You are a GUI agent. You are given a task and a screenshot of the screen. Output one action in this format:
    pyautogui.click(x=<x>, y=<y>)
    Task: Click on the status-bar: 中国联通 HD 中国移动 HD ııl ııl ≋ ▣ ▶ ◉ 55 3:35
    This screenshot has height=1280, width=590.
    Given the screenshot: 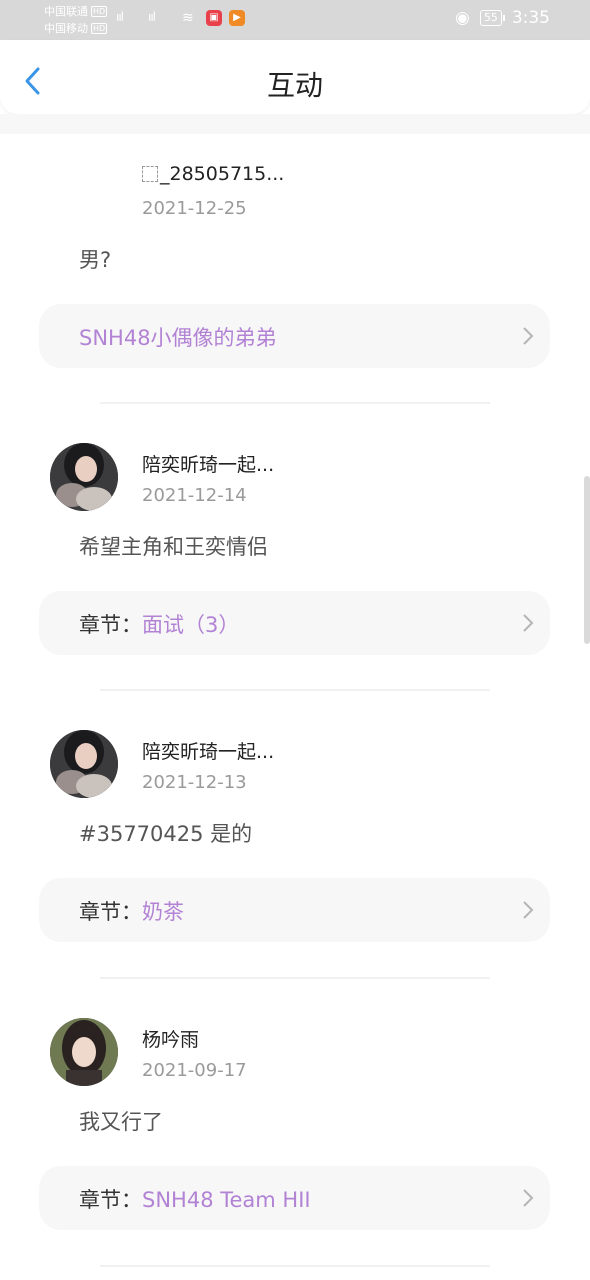 What is the action you would take?
    pyautogui.click(x=295, y=20)
    